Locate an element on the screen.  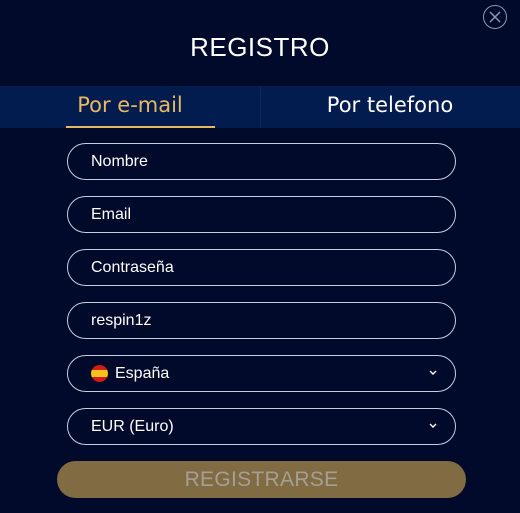
currency-select: EUR (Euro) is located at coordinates (261, 426).